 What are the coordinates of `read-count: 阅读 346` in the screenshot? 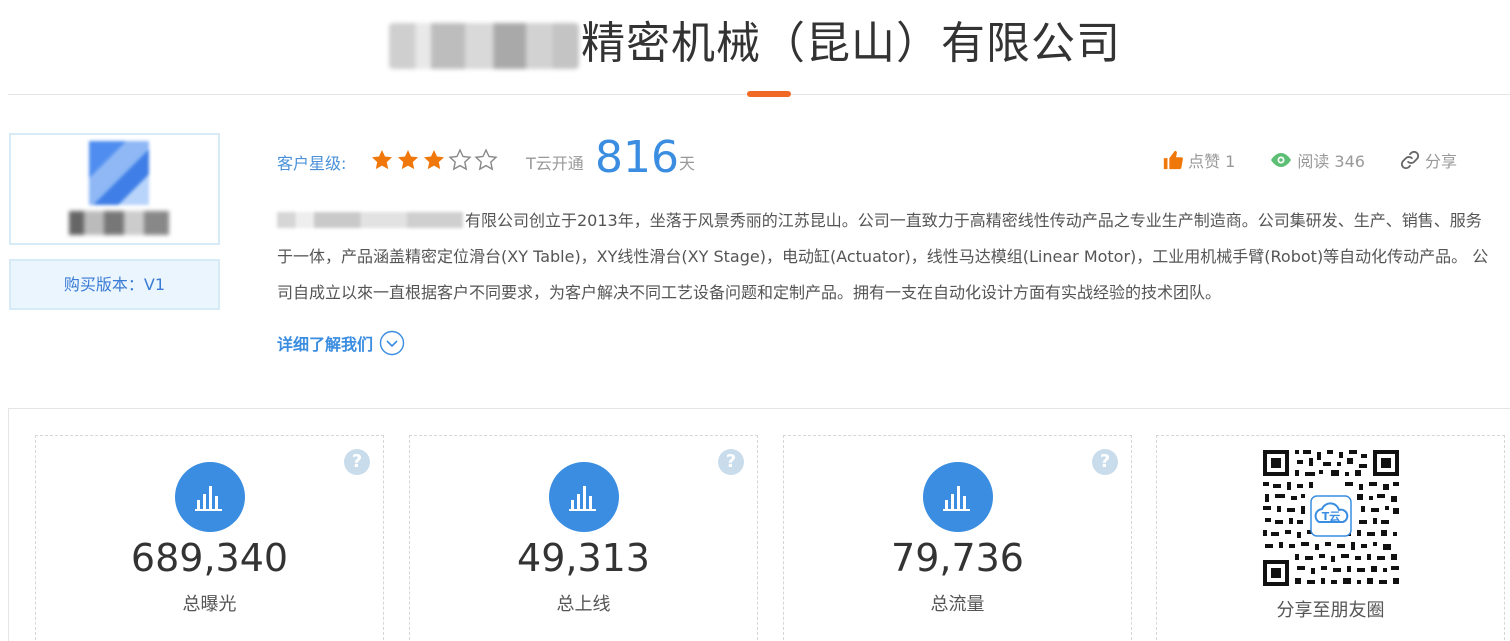 It's located at (1317, 160).